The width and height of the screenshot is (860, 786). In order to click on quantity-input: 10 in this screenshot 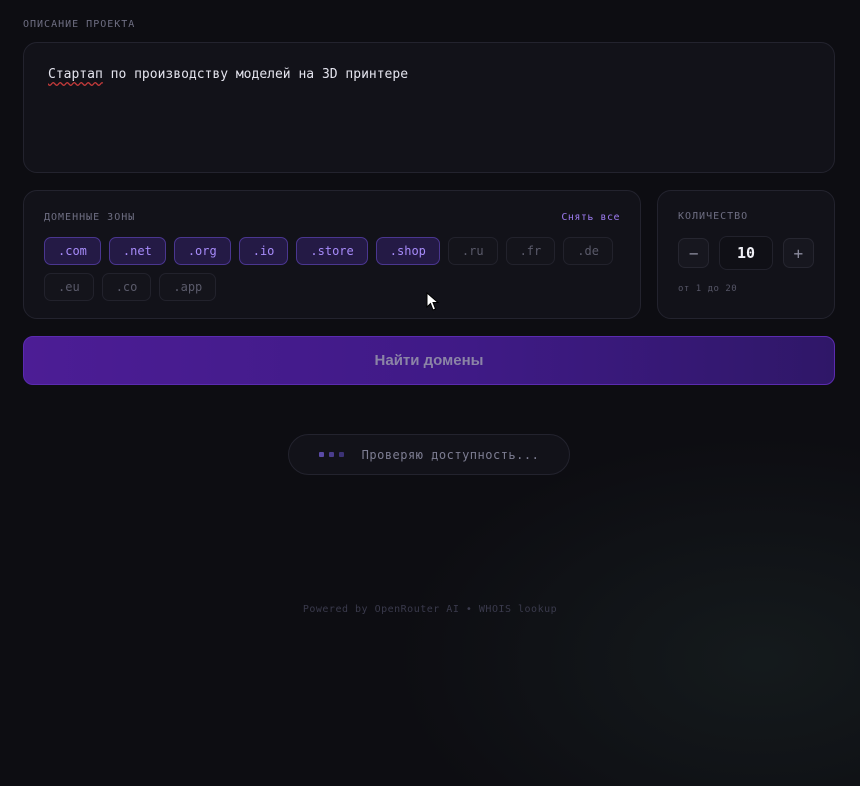, I will do `click(746, 253)`.